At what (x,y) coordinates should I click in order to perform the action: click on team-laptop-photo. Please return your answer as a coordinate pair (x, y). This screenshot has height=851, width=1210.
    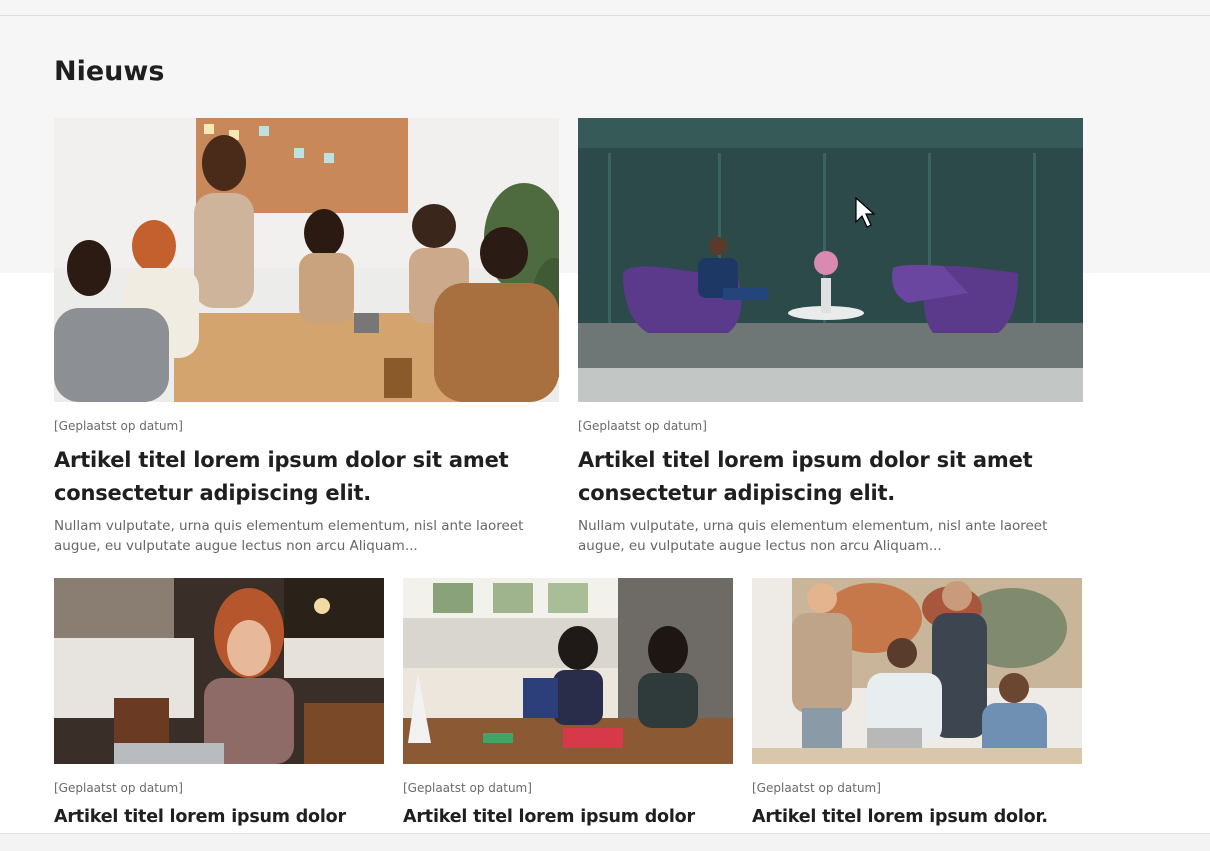
    Looking at the image, I should click on (917, 671).